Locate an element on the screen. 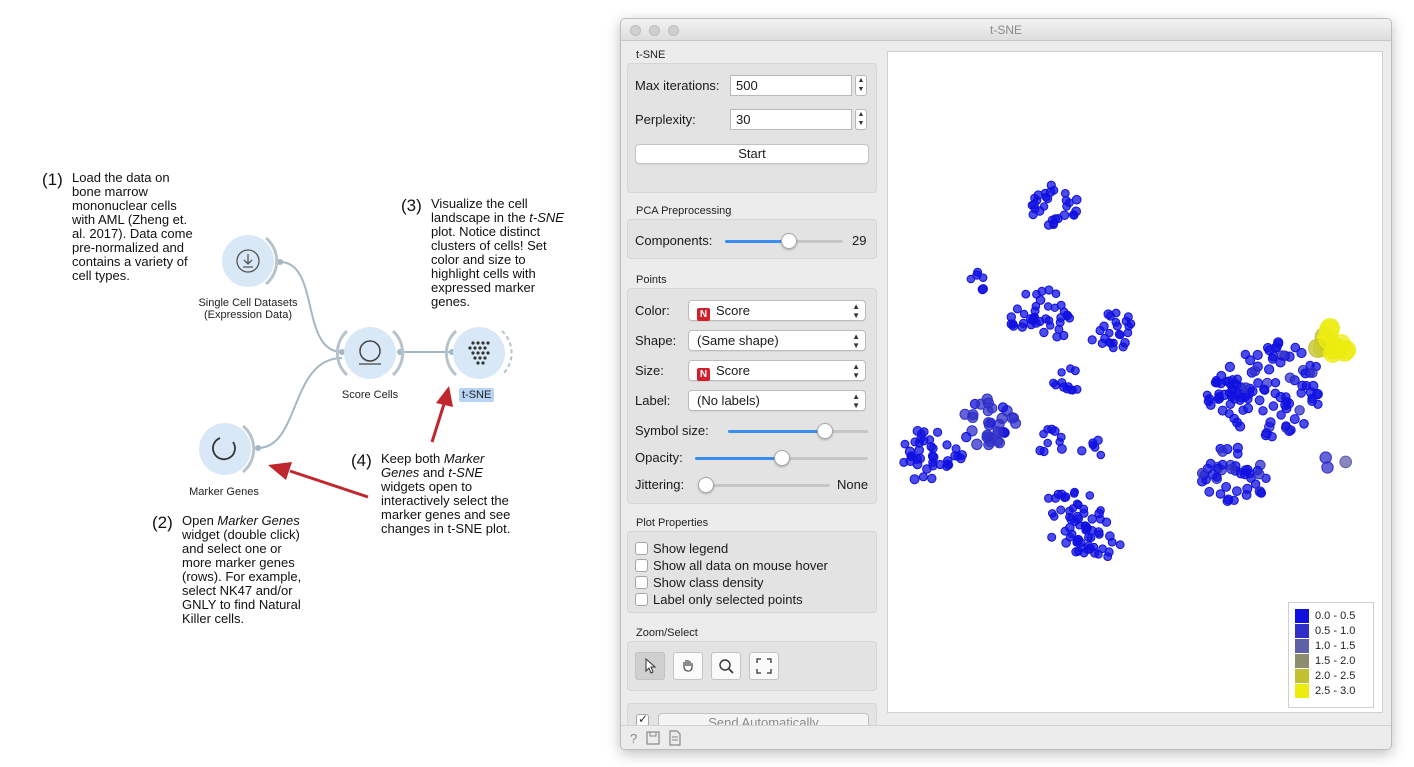 Image resolution: width=1414 pixels, height=767 pixels. save-icon is located at coordinates (653, 738).